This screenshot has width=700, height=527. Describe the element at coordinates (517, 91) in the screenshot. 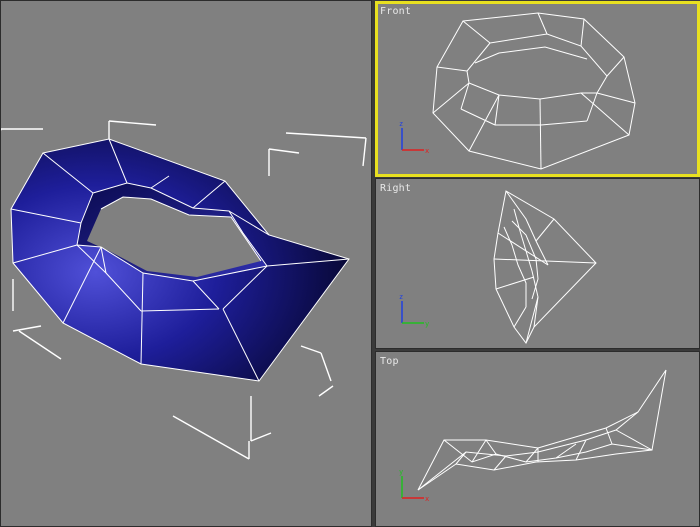

I see `front-wireframe: z x` at that location.